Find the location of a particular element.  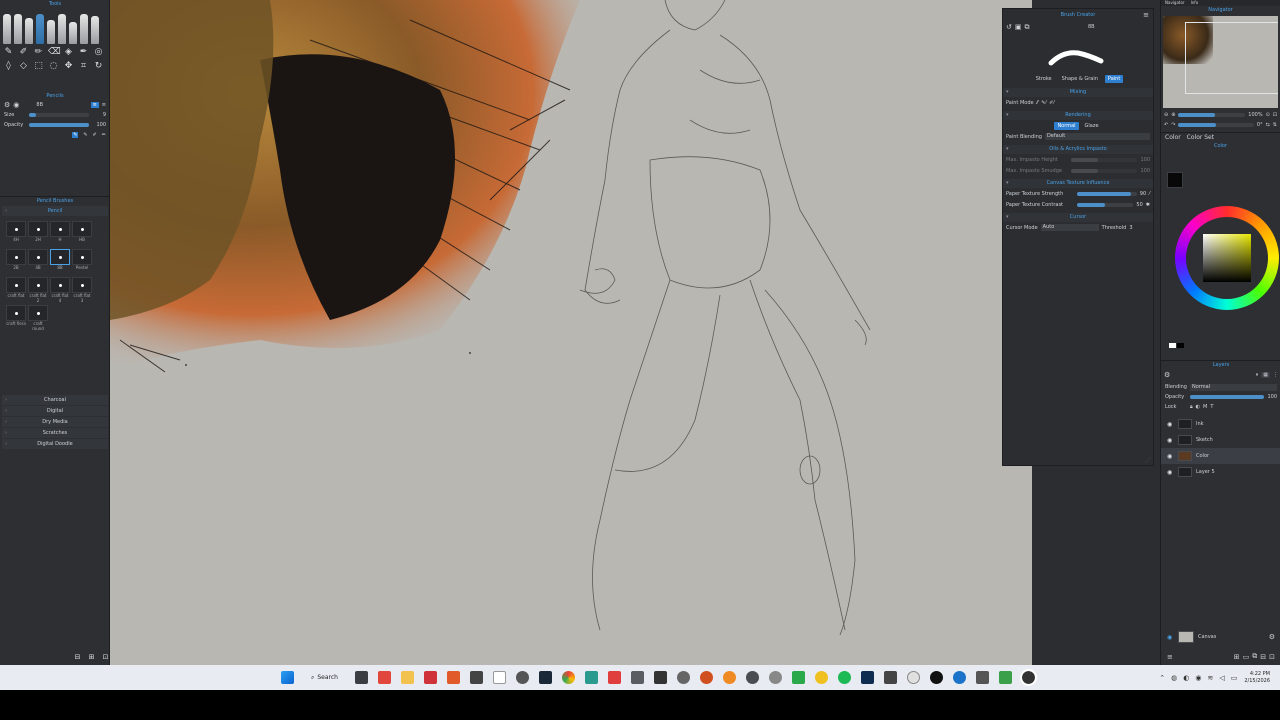

canvas-settings-icon: ⚙ is located at coordinates (1272, 637).